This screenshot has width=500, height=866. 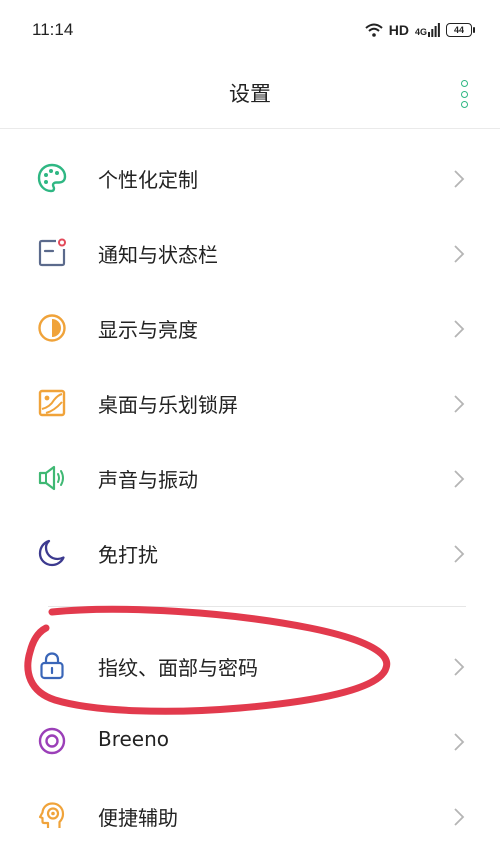 What do you see at coordinates (434, 30) in the screenshot?
I see `signal-icon` at bounding box center [434, 30].